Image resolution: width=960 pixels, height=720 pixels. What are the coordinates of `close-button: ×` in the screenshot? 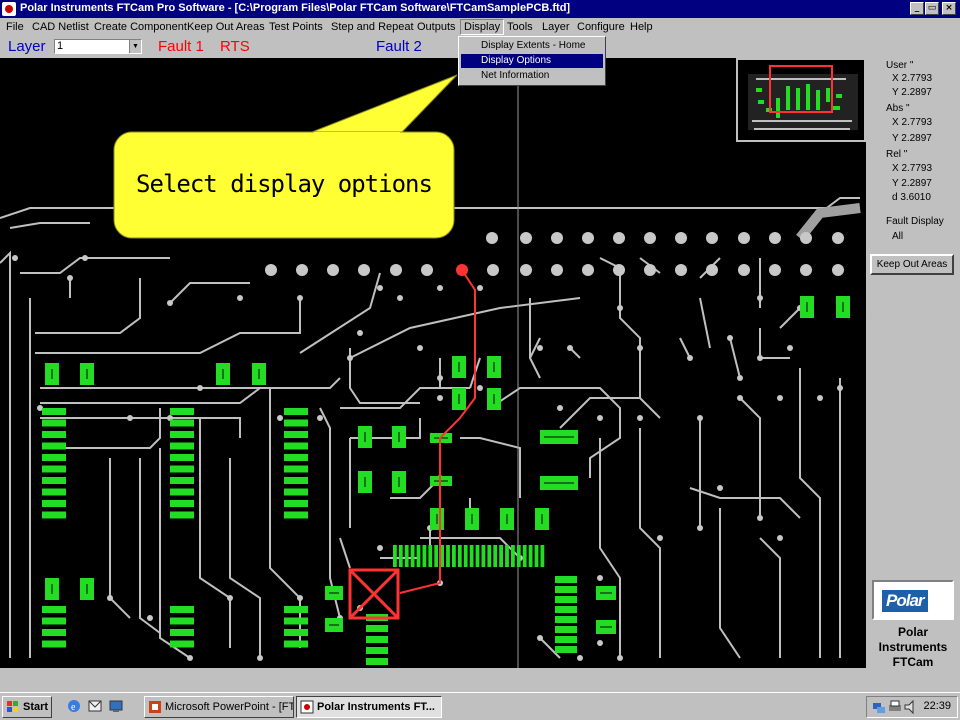 It's located at (949, 8).